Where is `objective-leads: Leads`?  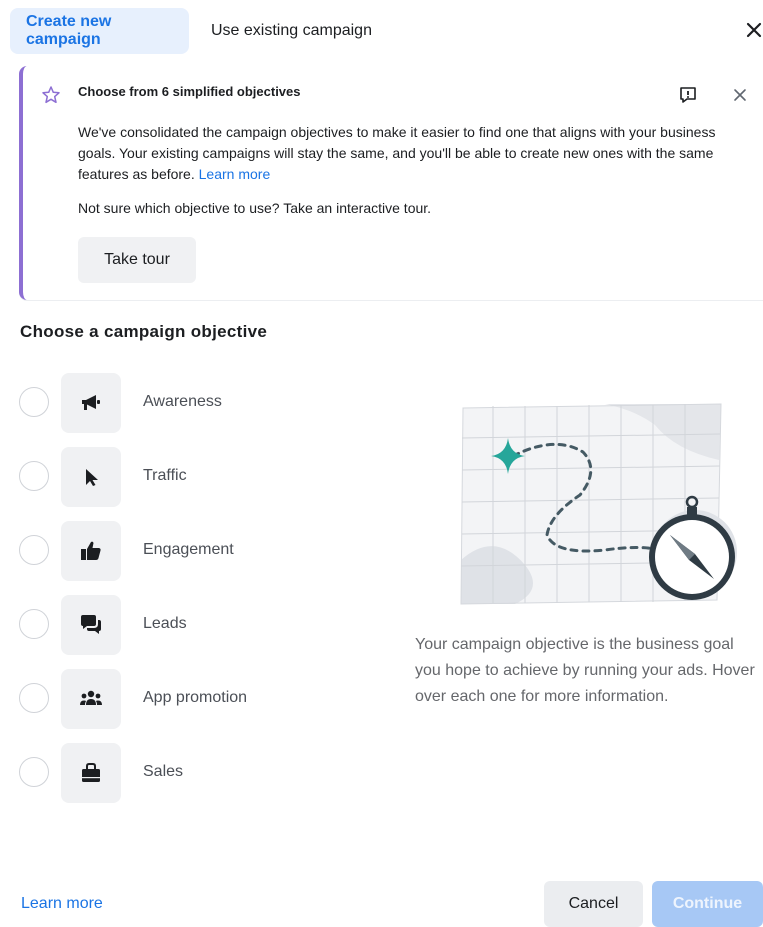 objective-leads: Leads is located at coordinates (179, 625).